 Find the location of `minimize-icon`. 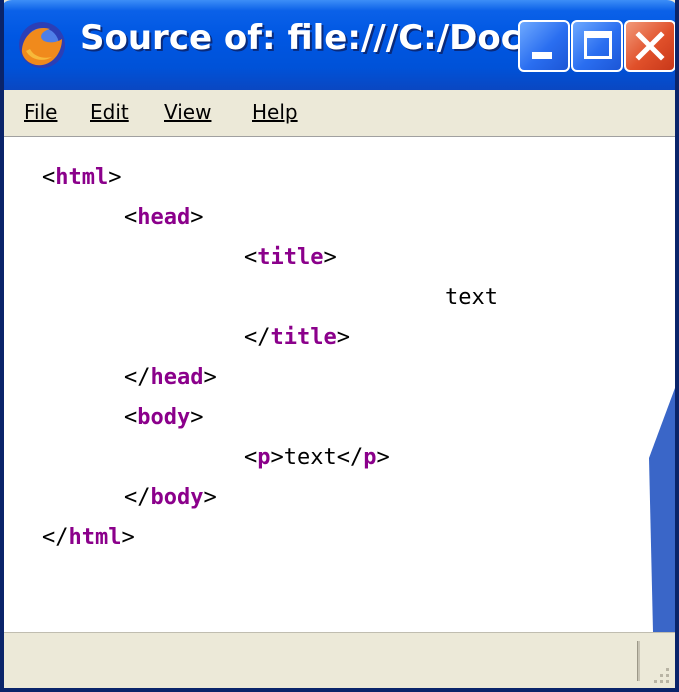

minimize-icon is located at coordinates (542, 55).